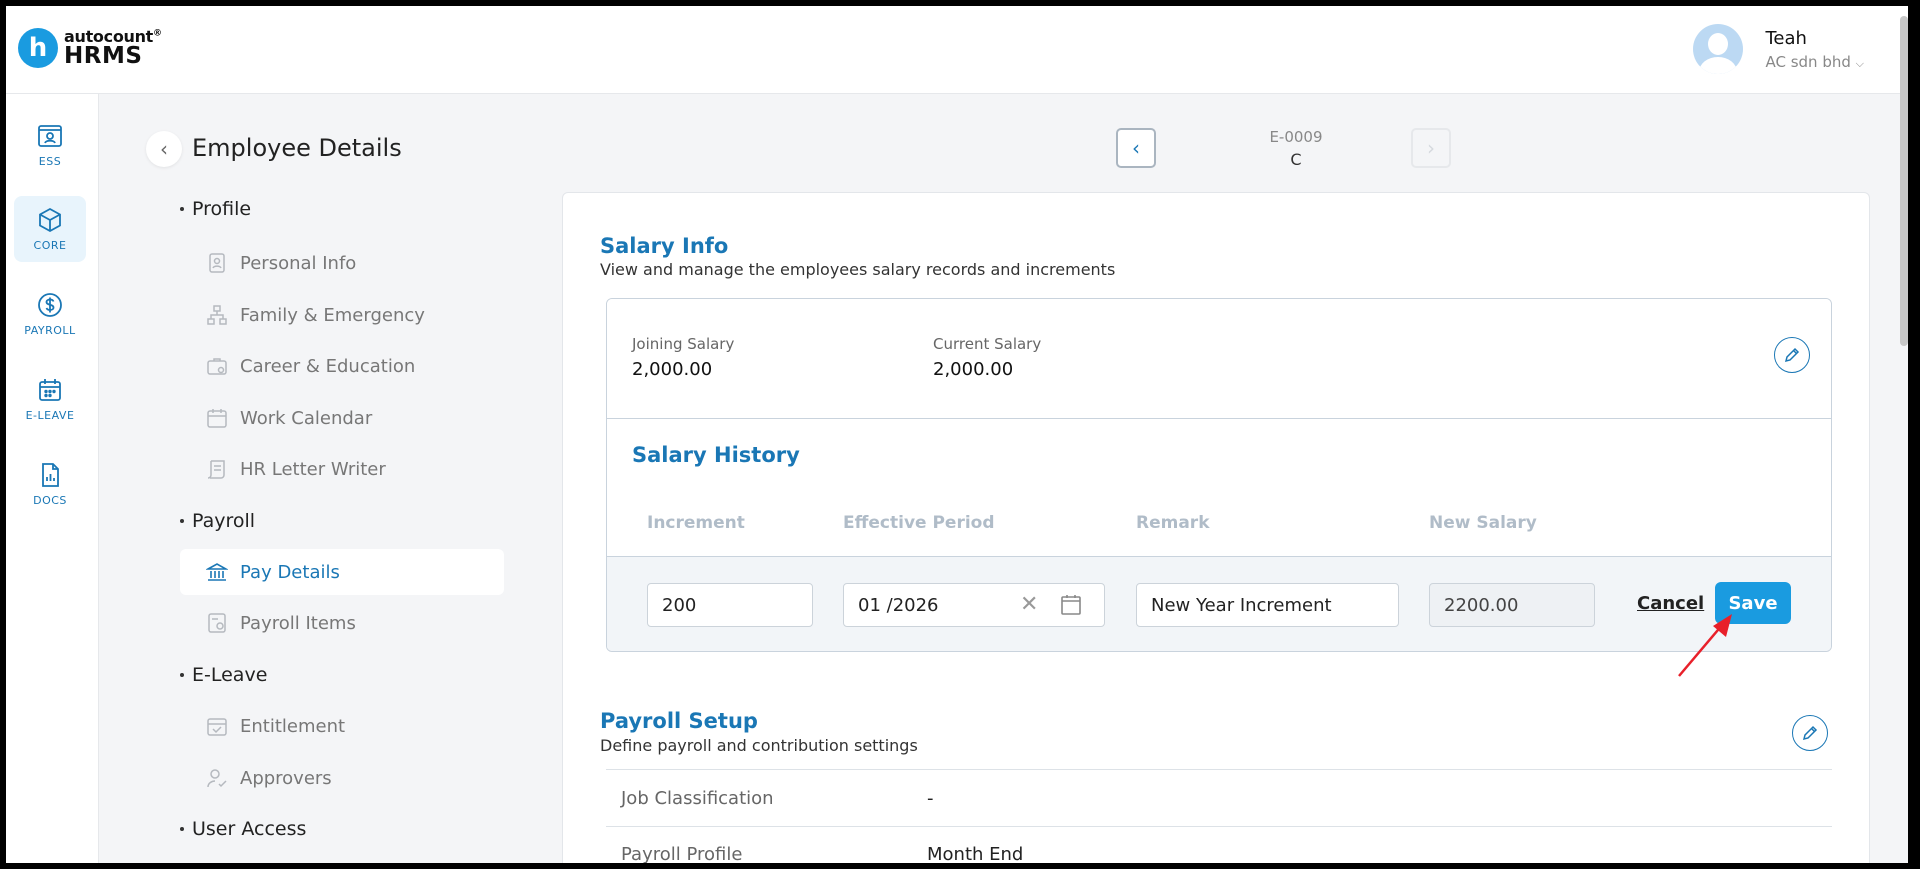 This screenshot has width=1920, height=869. What do you see at coordinates (223, 675) in the screenshot?
I see `section-eleave: E-Leave` at bounding box center [223, 675].